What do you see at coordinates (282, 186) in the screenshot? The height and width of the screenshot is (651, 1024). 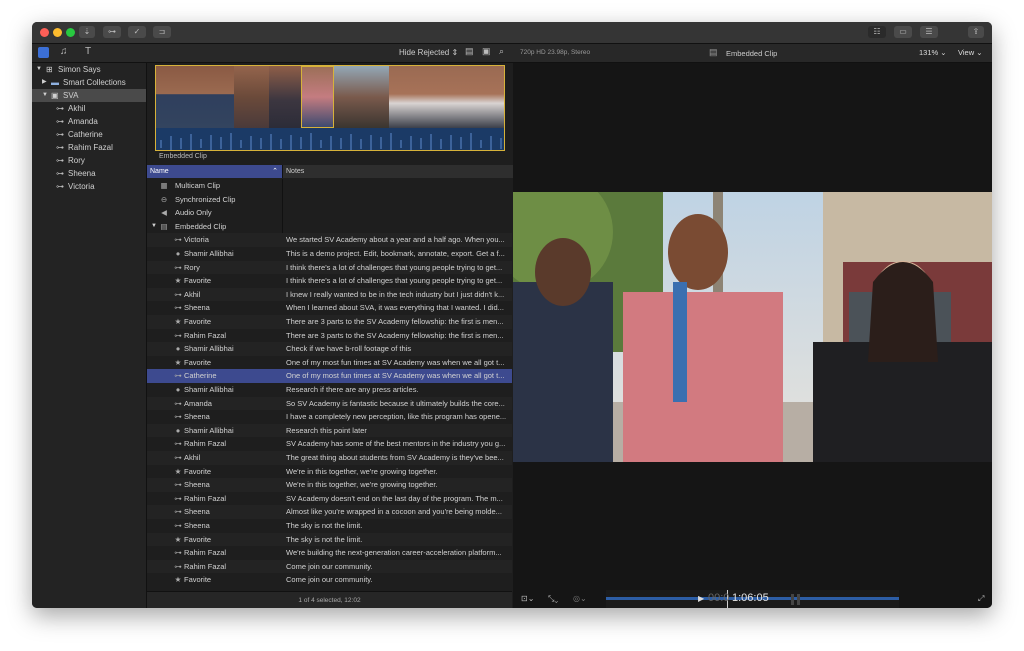 I see `column-divider` at bounding box center [282, 186].